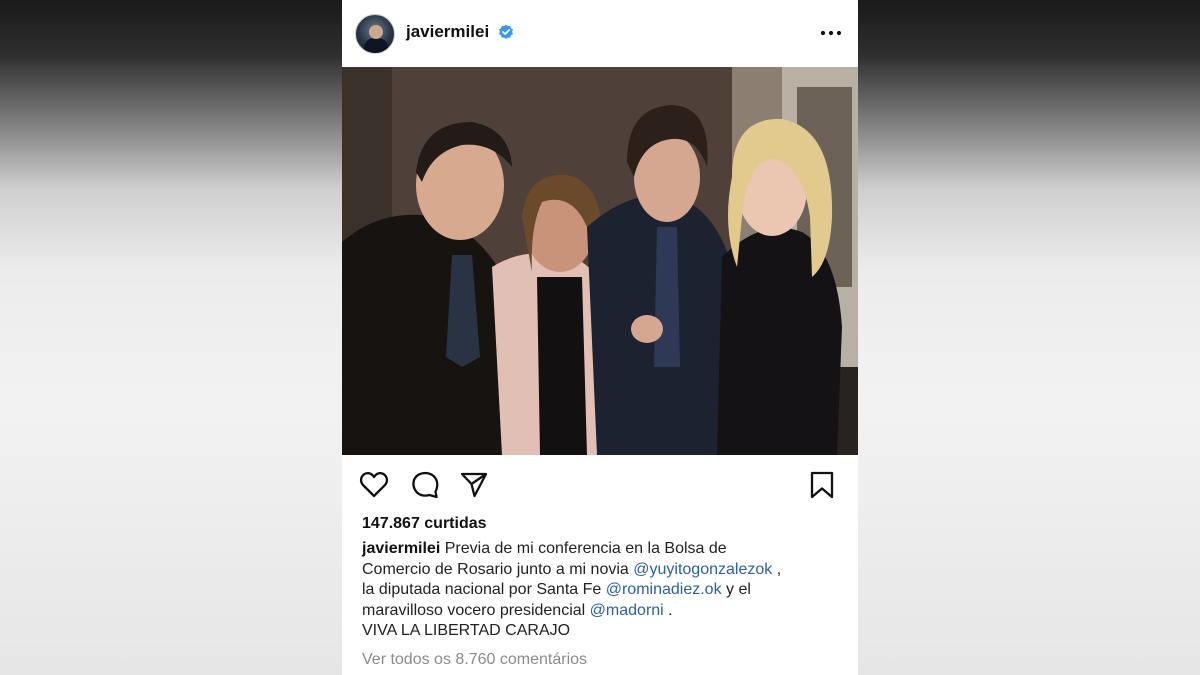  Describe the element at coordinates (401, 548) in the screenshot. I see `caption-username: javiermilei` at that location.